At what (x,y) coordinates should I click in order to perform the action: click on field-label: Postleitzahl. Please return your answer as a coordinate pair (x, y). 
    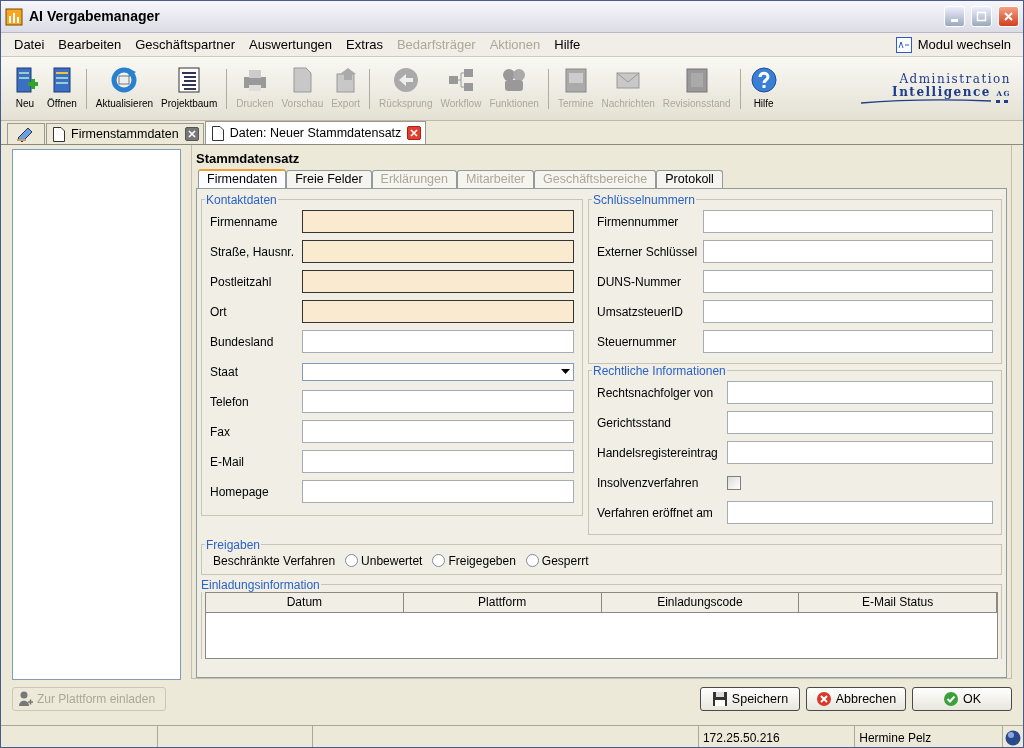
    Looking at the image, I should click on (241, 282).